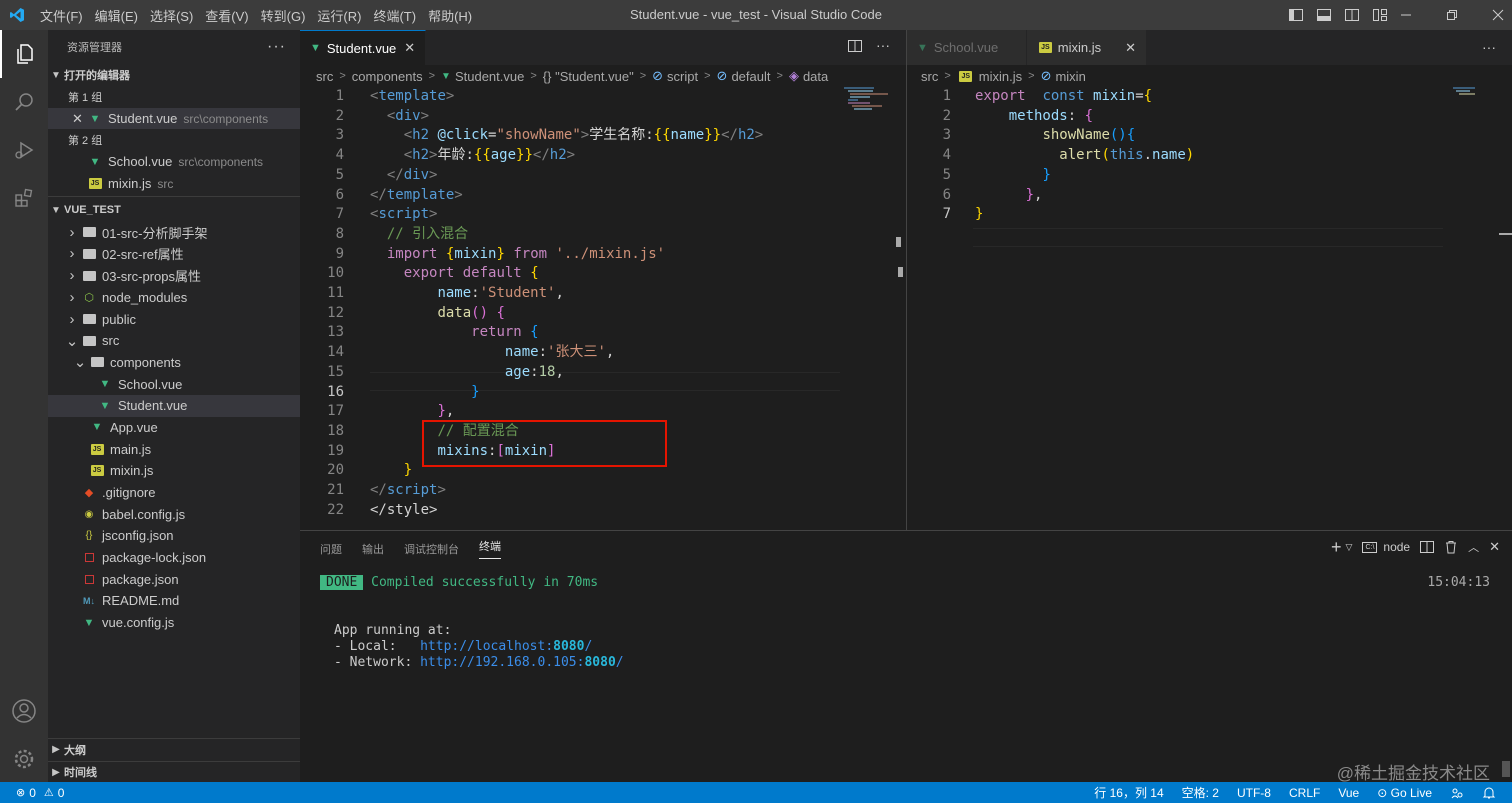 This screenshot has height=803, width=1512. What do you see at coordinates (24, 102) in the screenshot?
I see `search-icon` at bounding box center [24, 102].